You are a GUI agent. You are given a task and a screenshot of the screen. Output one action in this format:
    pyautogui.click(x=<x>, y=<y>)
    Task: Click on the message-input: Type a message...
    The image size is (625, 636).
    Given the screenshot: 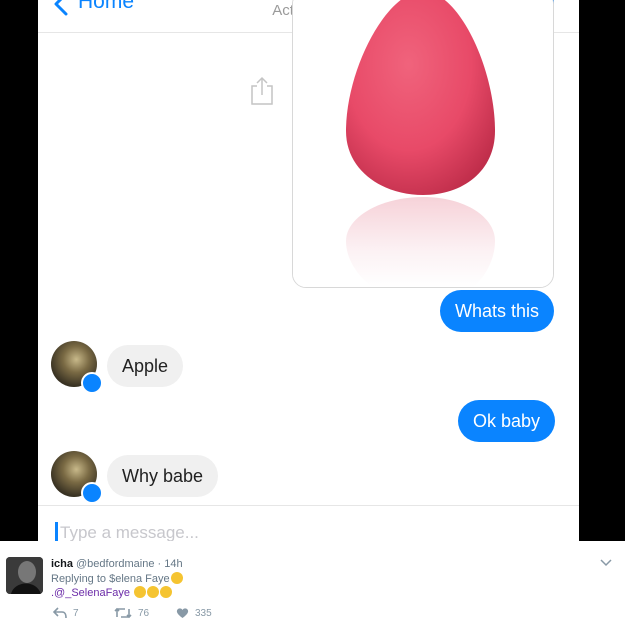 What is the action you would take?
    pyautogui.click(x=129, y=532)
    